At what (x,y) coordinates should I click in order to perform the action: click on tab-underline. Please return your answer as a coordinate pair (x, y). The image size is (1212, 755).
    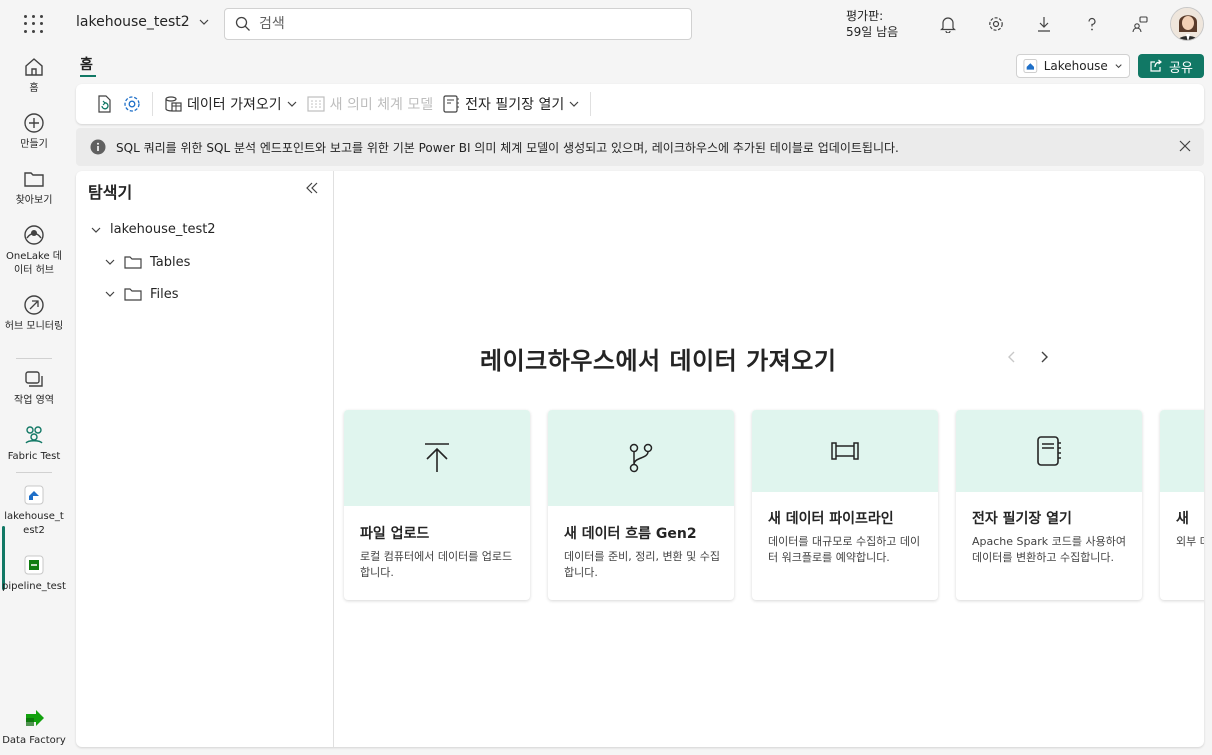
    Looking at the image, I should click on (88, 76).